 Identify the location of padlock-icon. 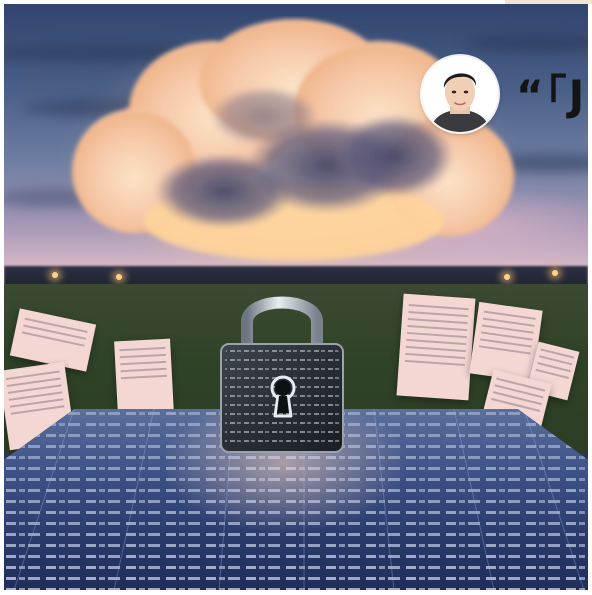
(282, 370).